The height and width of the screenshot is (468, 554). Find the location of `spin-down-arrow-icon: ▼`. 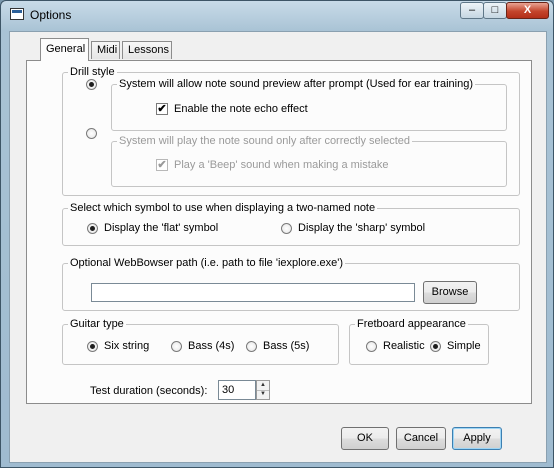

spin-down-arrow-icon: ▼ is located at coordinates (263, 394).